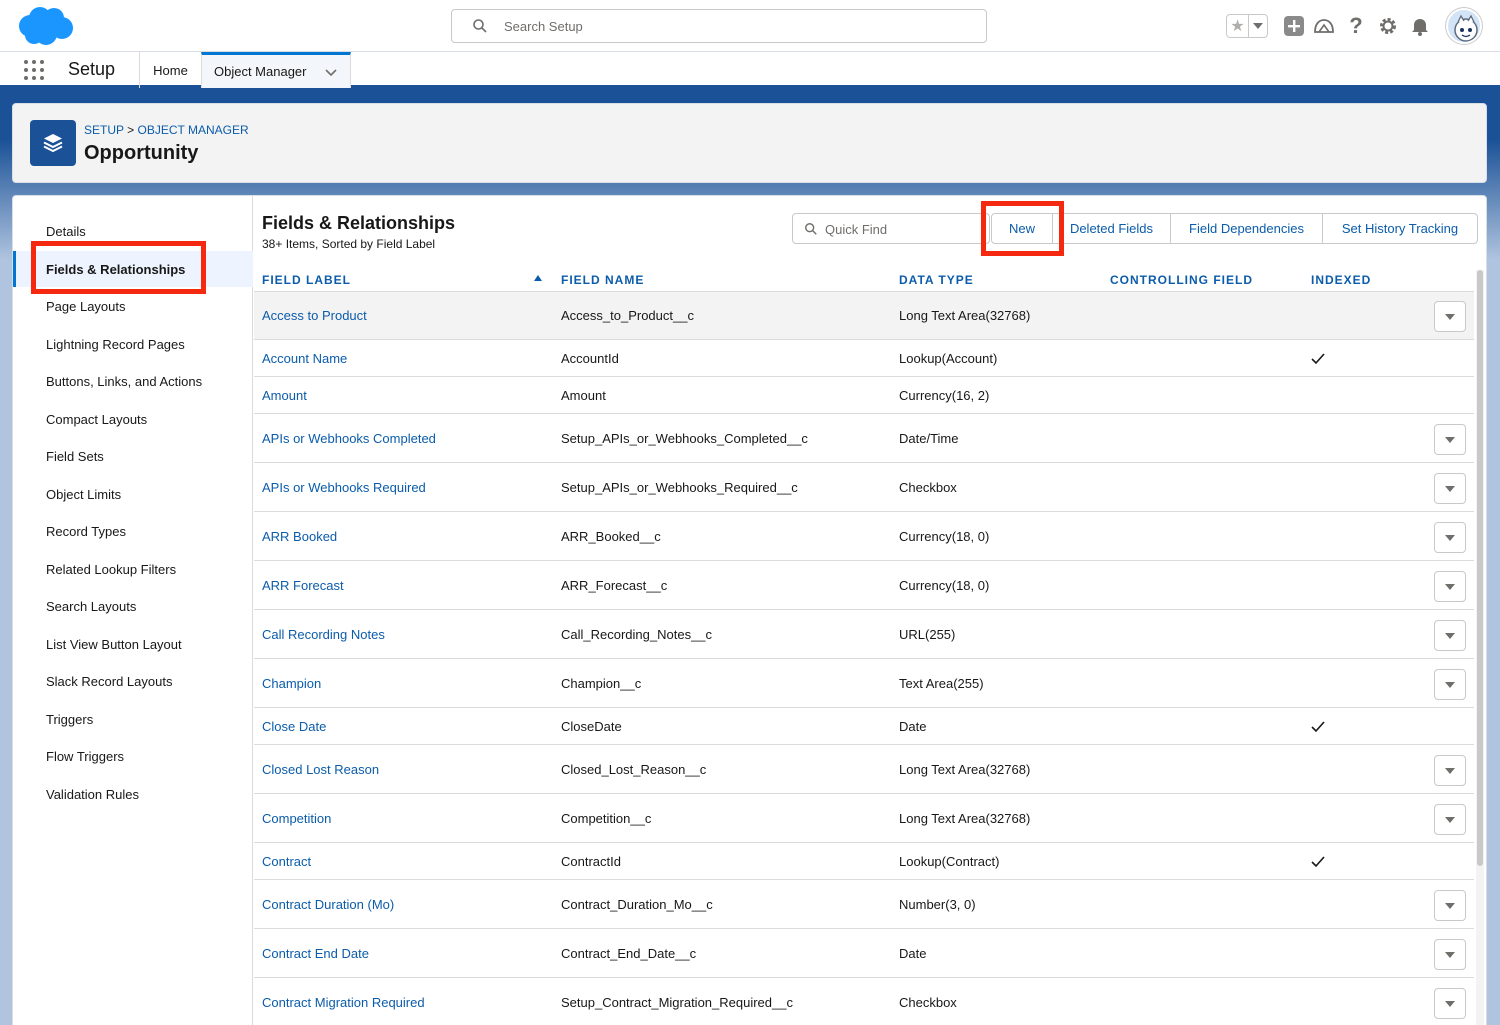 This screenshot has height=1025, width=1500. I want to click on global-add-button, so click(1294, 26).